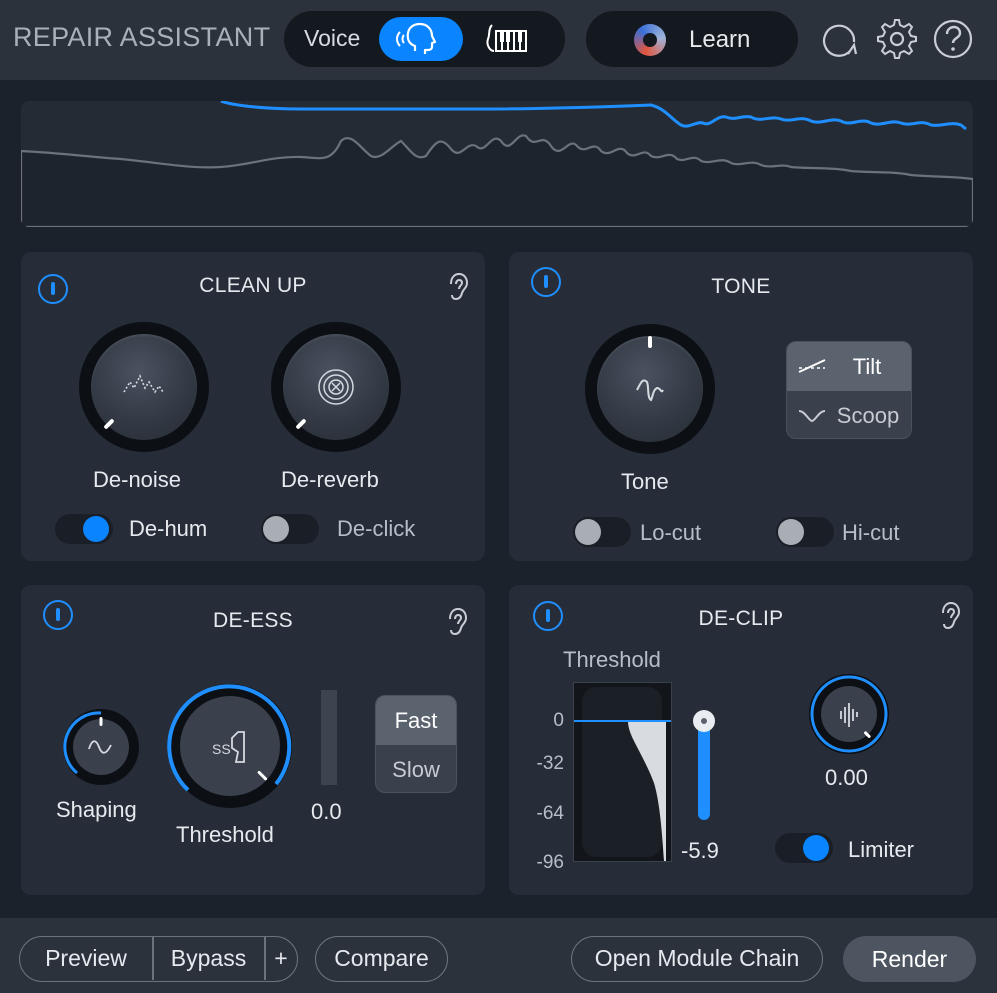 Image resolution: width=997 pixels, height=993 pixels. I want to click on de-ess-title: DE-ESS, so click(253, 620).